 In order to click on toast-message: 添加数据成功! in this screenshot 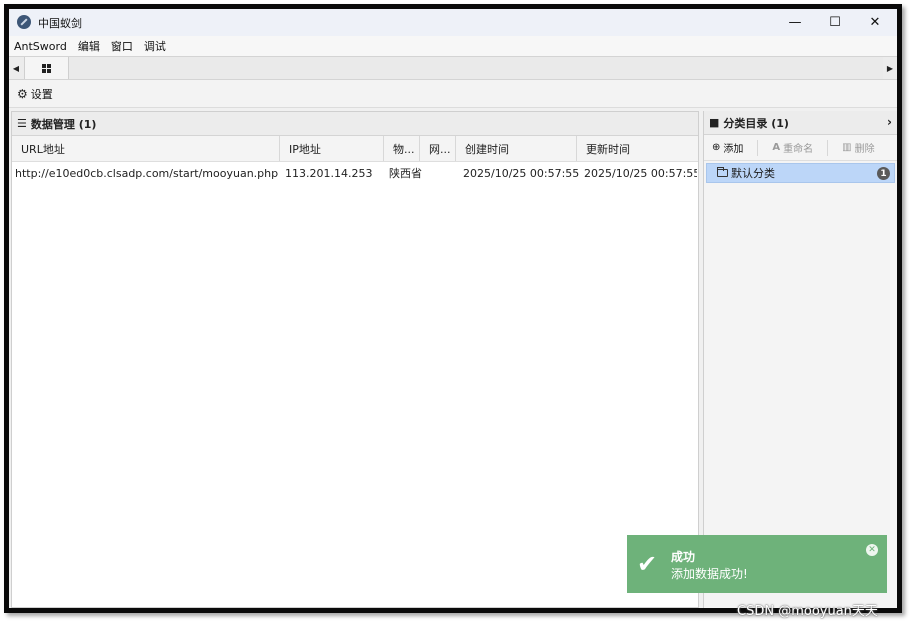, I will do `click(709, 574)`.